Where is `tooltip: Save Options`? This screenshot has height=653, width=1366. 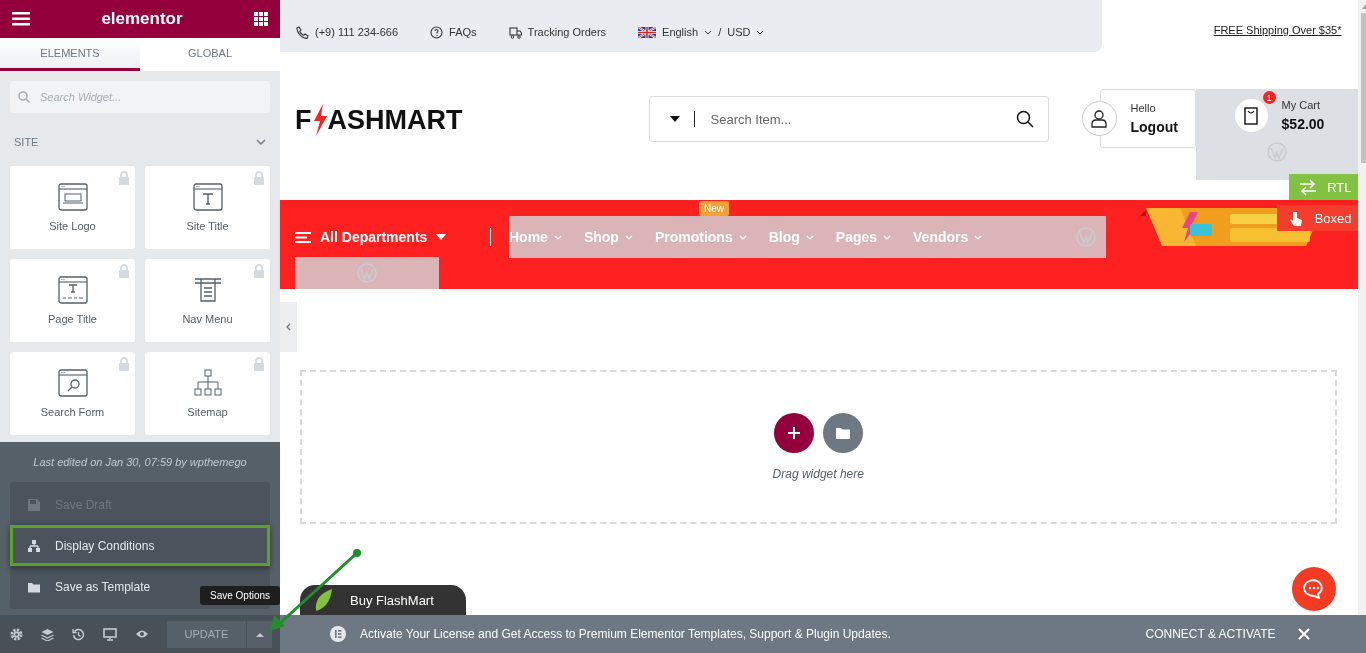
tooltip: Save Options is located at coordinates (240, 595).